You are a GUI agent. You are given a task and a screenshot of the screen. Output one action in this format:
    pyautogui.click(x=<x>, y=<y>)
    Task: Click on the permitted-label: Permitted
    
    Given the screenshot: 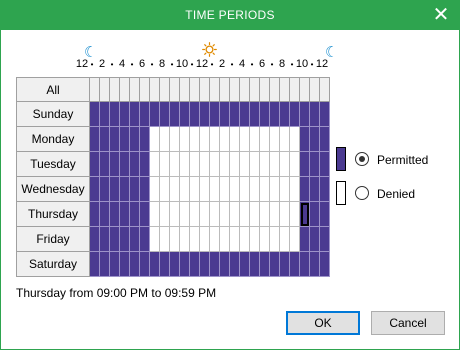 What is the action you would take?
    pyautogui.click(x=402, y=160)
    